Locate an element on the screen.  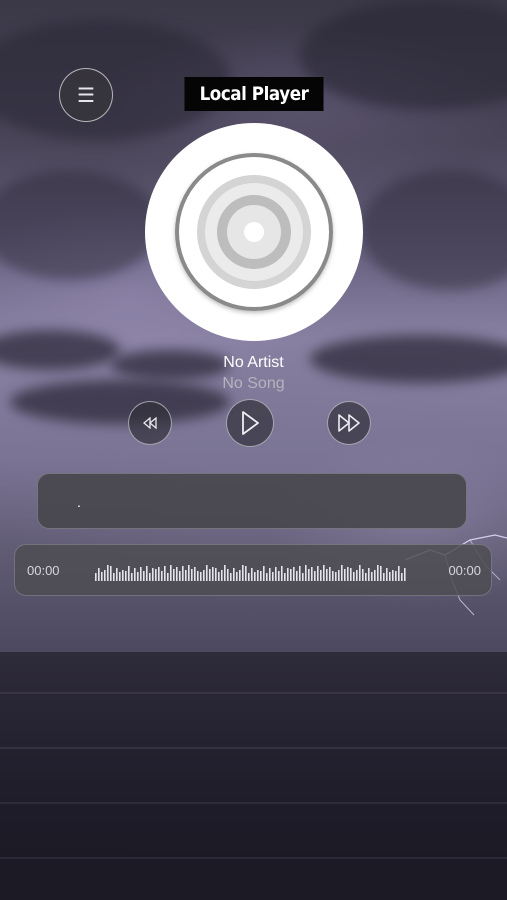
total-time: 00:00 is located at coordinates (464, 570).